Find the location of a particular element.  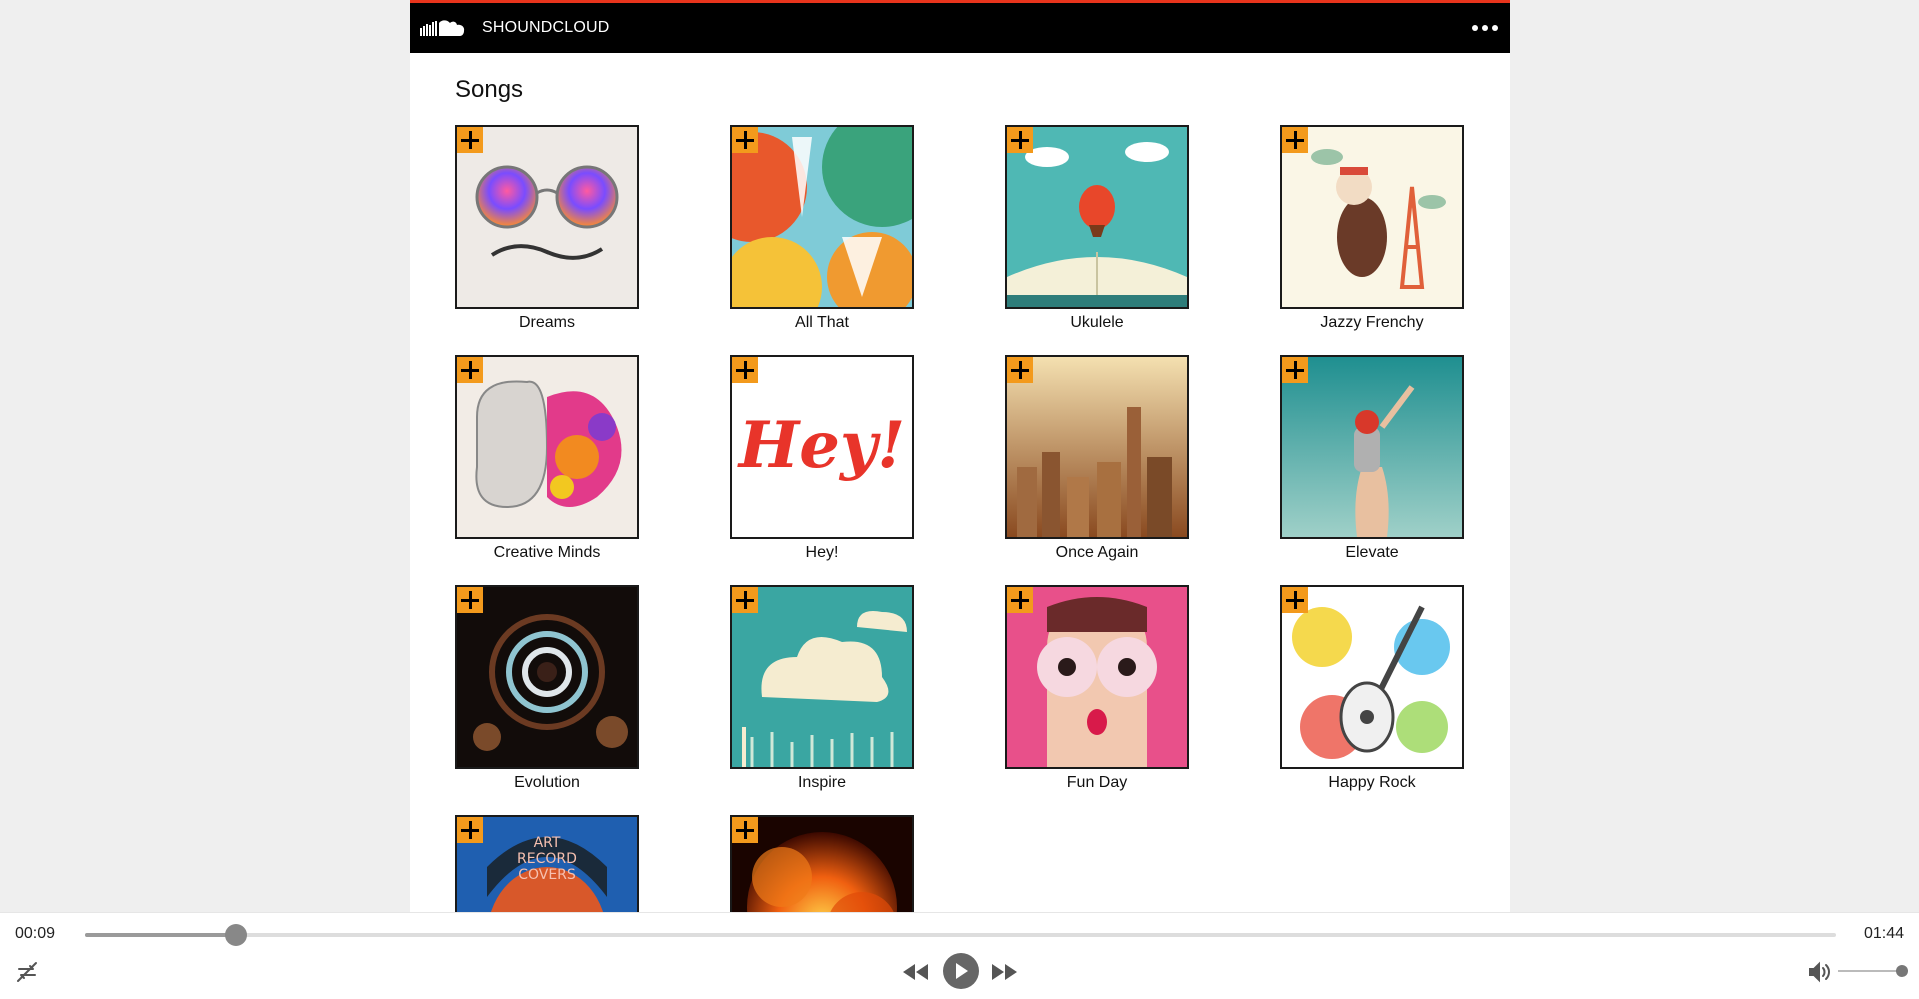

fast-forward-icon is located at coordinates (1005, 972).